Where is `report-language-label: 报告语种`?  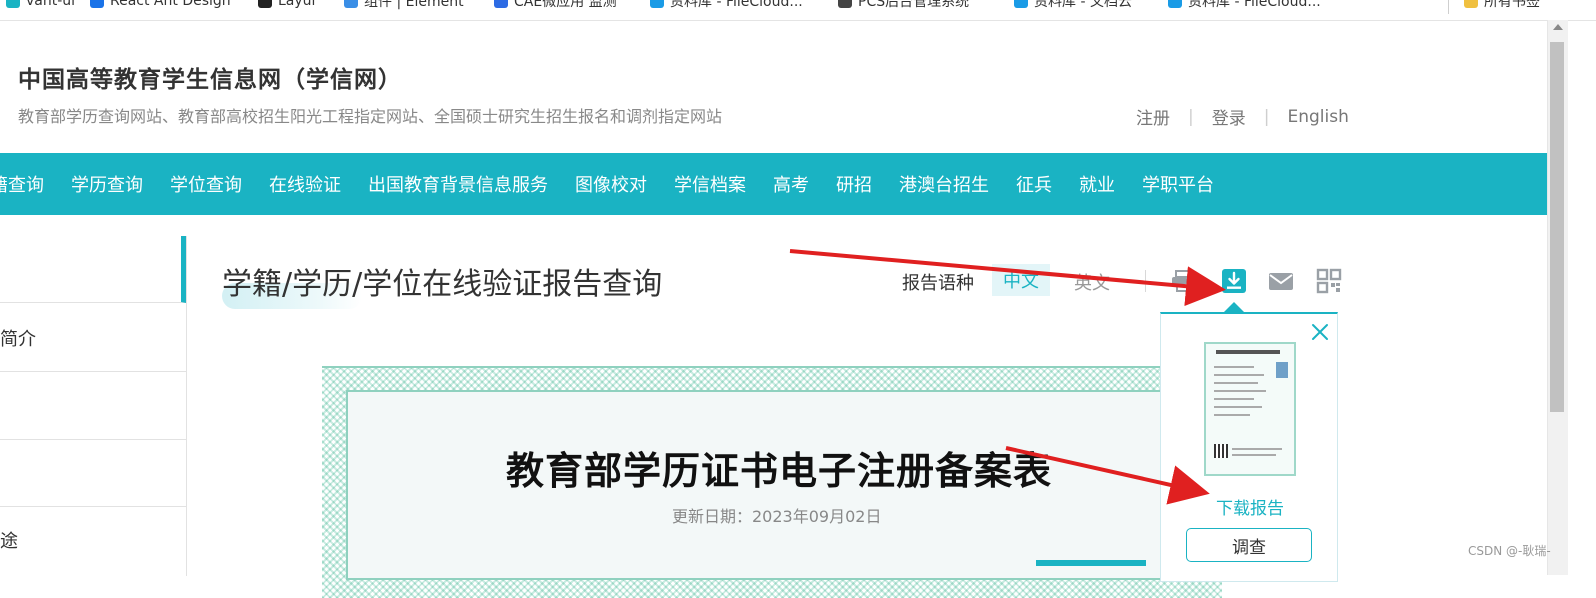 report-language-label: 报告语种 is located at coordinates (938, 283).